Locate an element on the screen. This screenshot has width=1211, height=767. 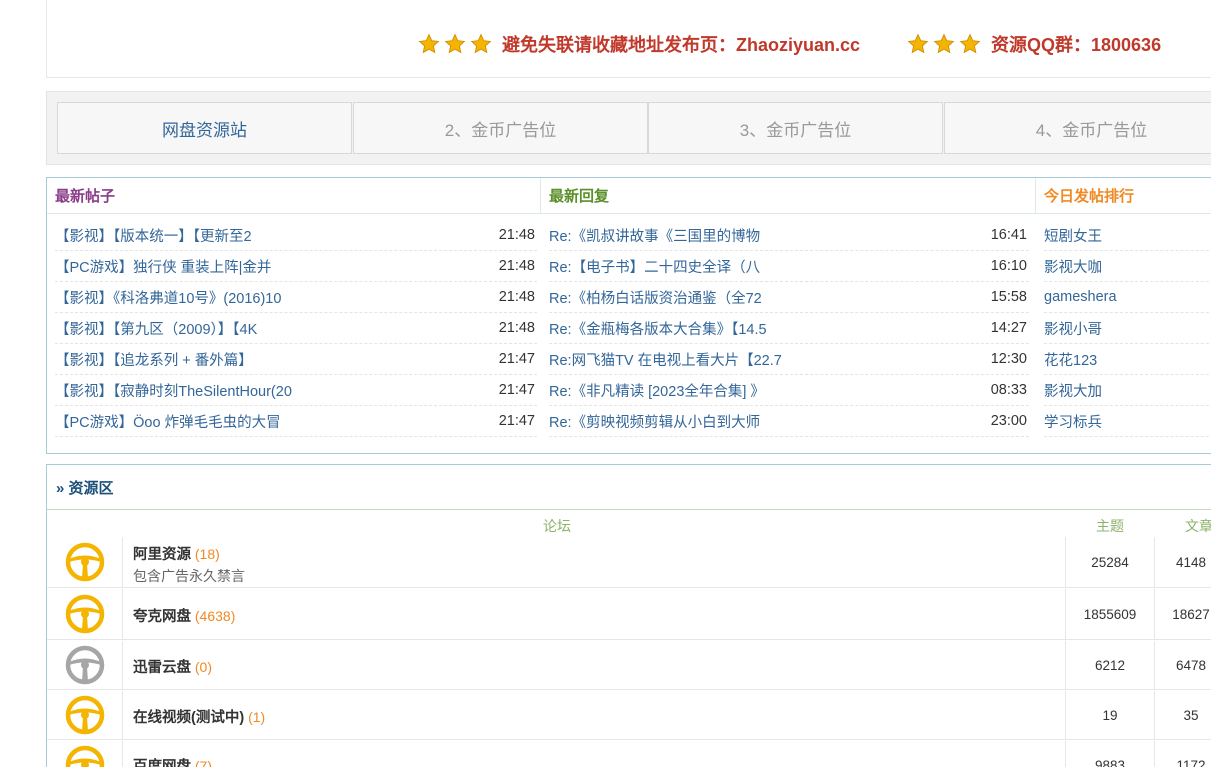
rank-user-link: 花花123 is located at coordinates (1070, 359).